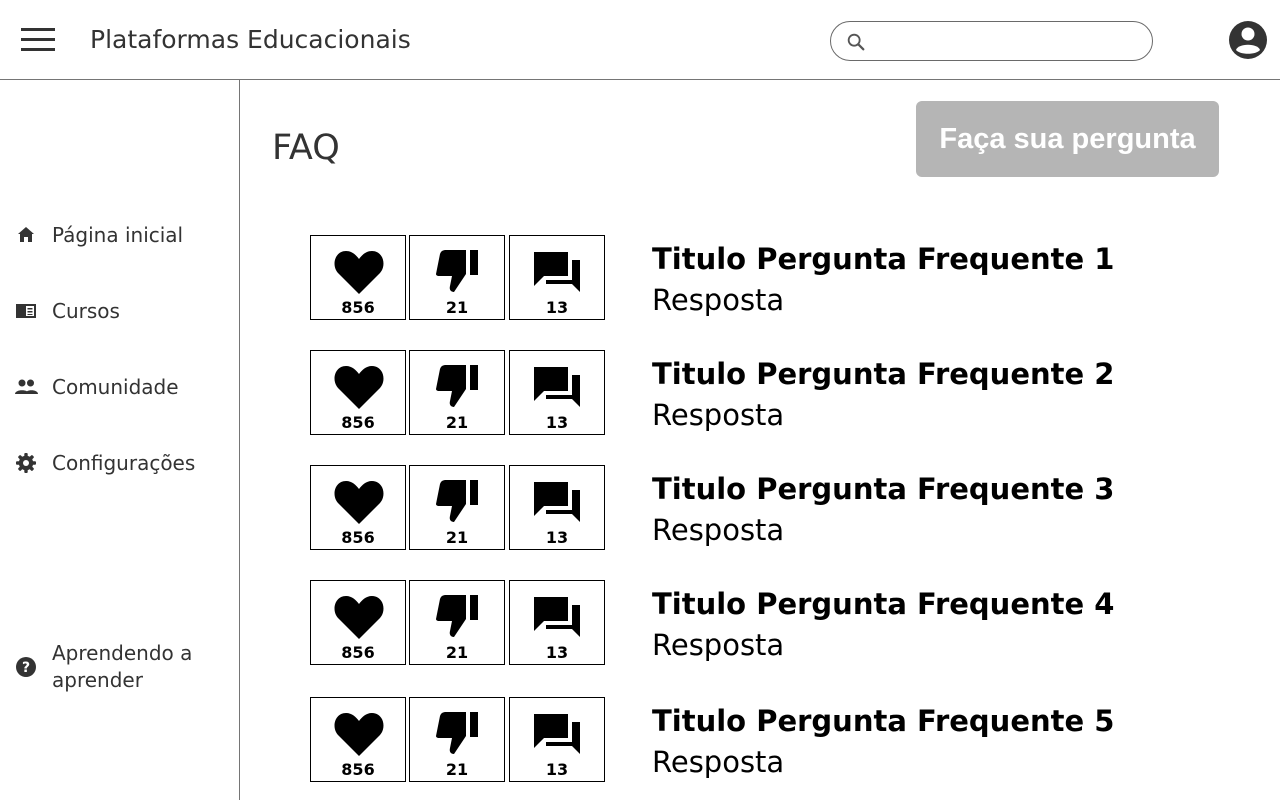 The width and height of the screenshot is (1280, 800). What do you see at coordinates (883, 604) in the screenshot?
I see `faq-title: Titulo Pergunta Frequente 4` at bounding box center [883, 604].